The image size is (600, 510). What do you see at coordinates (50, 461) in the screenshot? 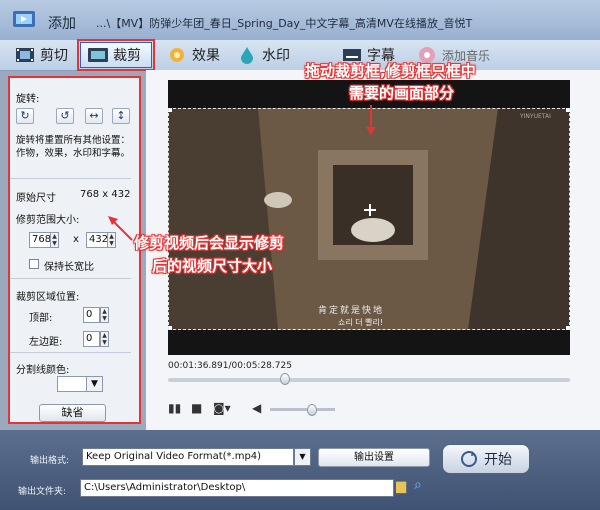
I see `output-format-label: 输出格式:` at bounding box center [50, 461].